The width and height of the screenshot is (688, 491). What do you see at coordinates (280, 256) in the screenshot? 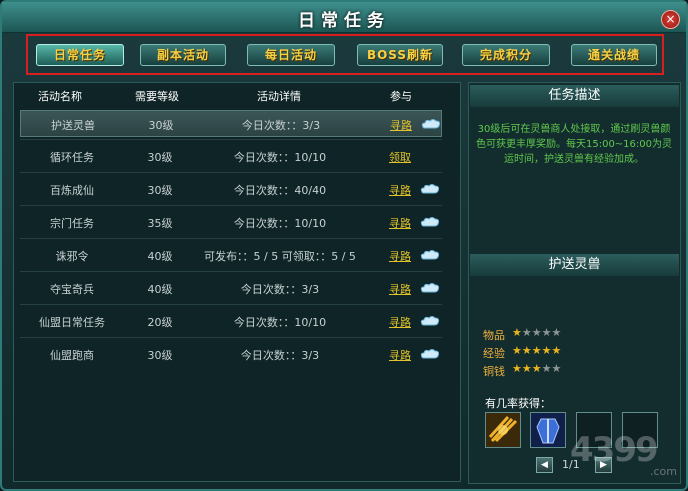
I see `task-details: 可发布：：5 / 5 可领取：：5 / 5` at bounding box center [280, 256].